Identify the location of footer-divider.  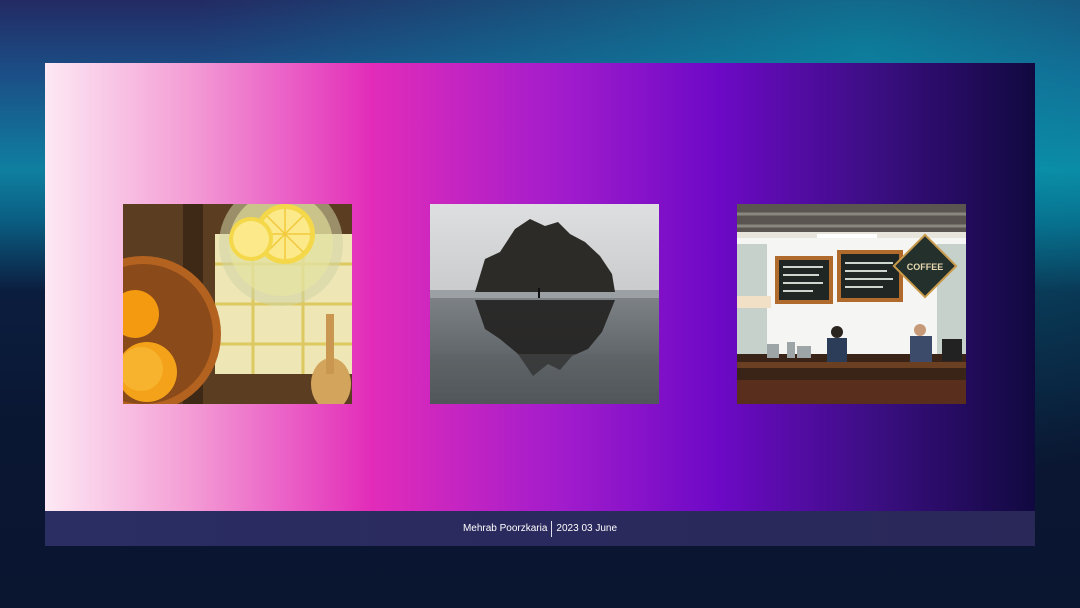
(552, 528).